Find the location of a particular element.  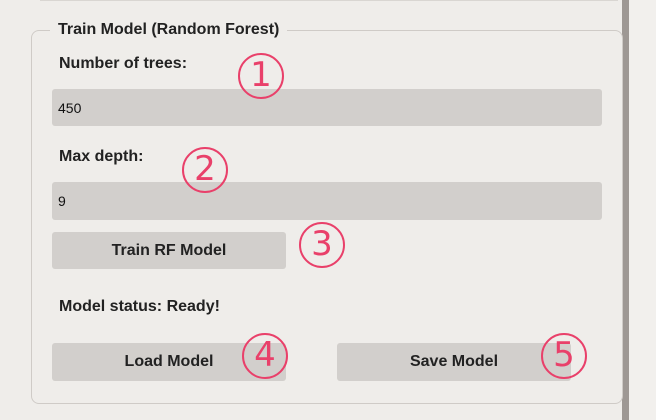

depth-input-value: 9 is located at coordinates (62, 201).